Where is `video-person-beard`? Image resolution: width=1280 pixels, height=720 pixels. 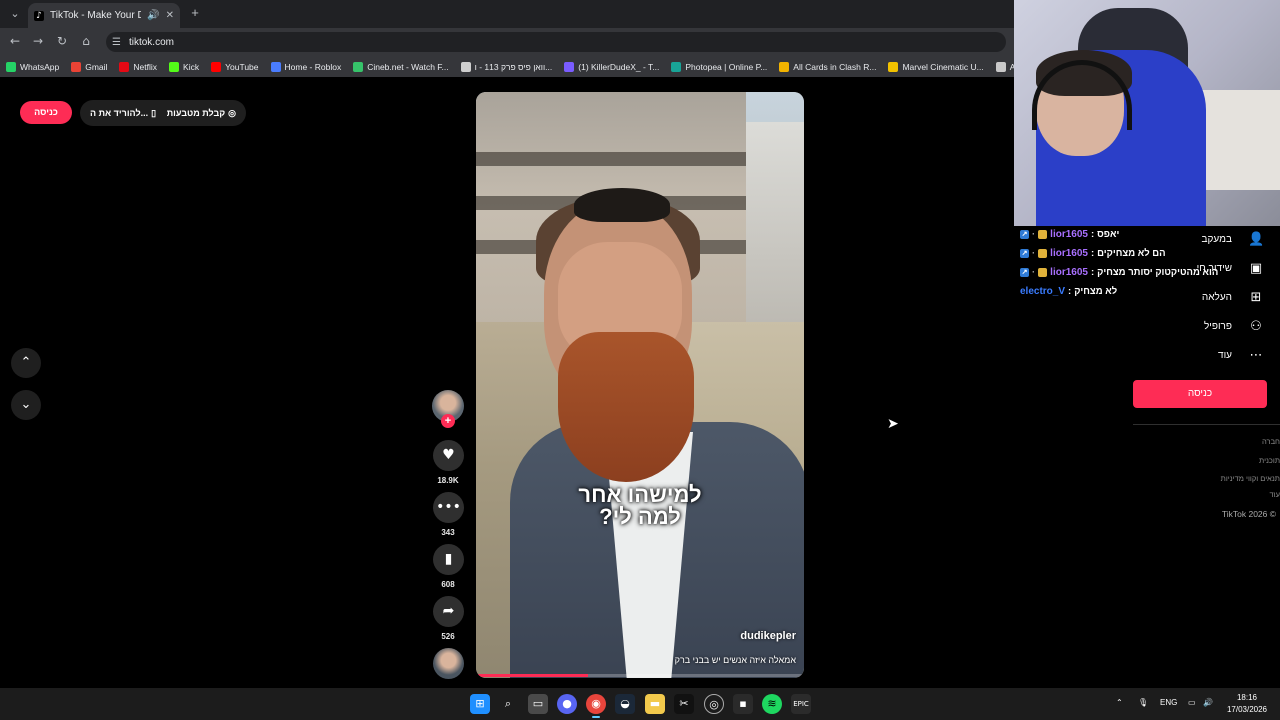
video-person-beard is located at coordinates (626, 407).